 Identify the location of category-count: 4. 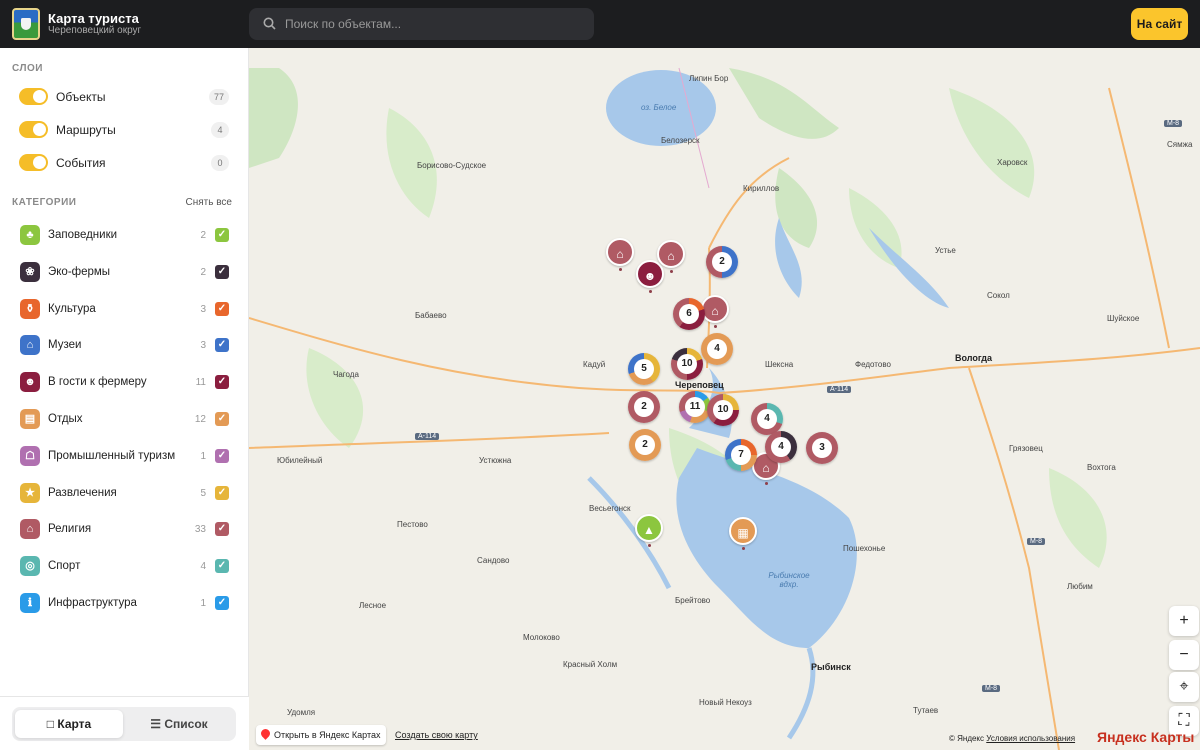
(203, 567).